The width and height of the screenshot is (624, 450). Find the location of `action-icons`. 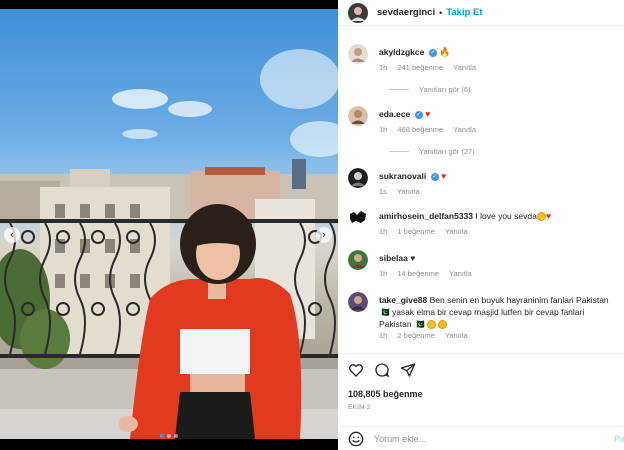

action-icons is located at coordinates (382, 370).